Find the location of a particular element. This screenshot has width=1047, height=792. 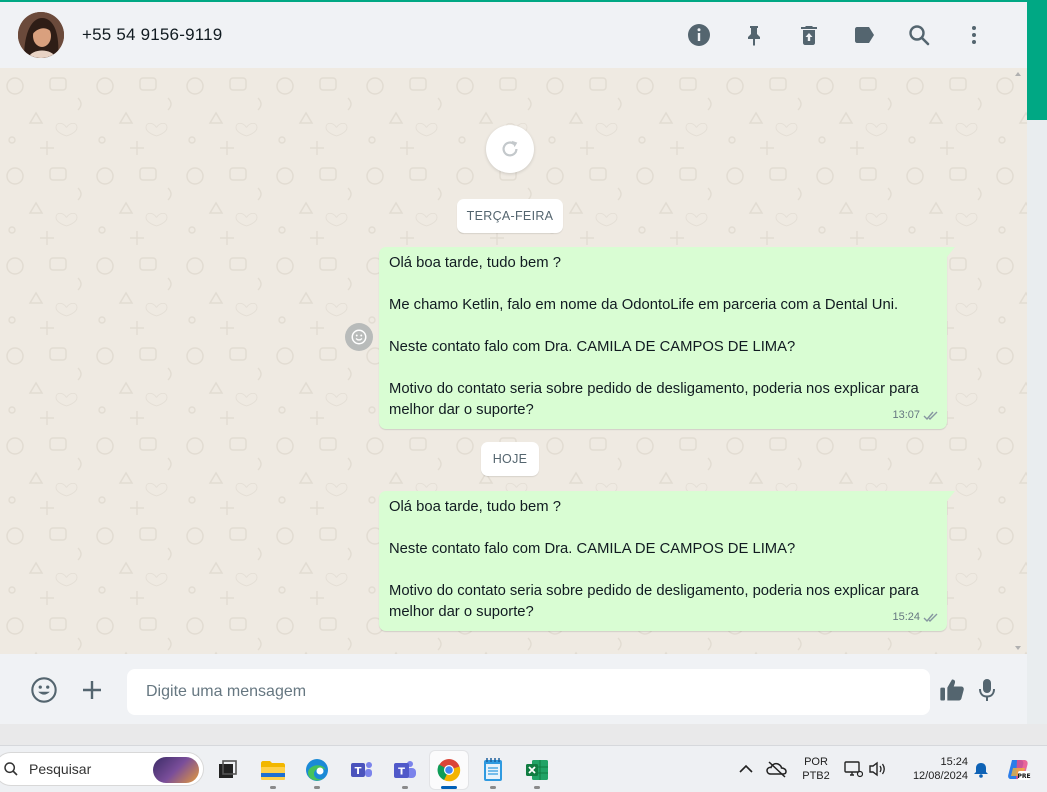

scroll-down-arrow is located at coordinates (1018, 648).